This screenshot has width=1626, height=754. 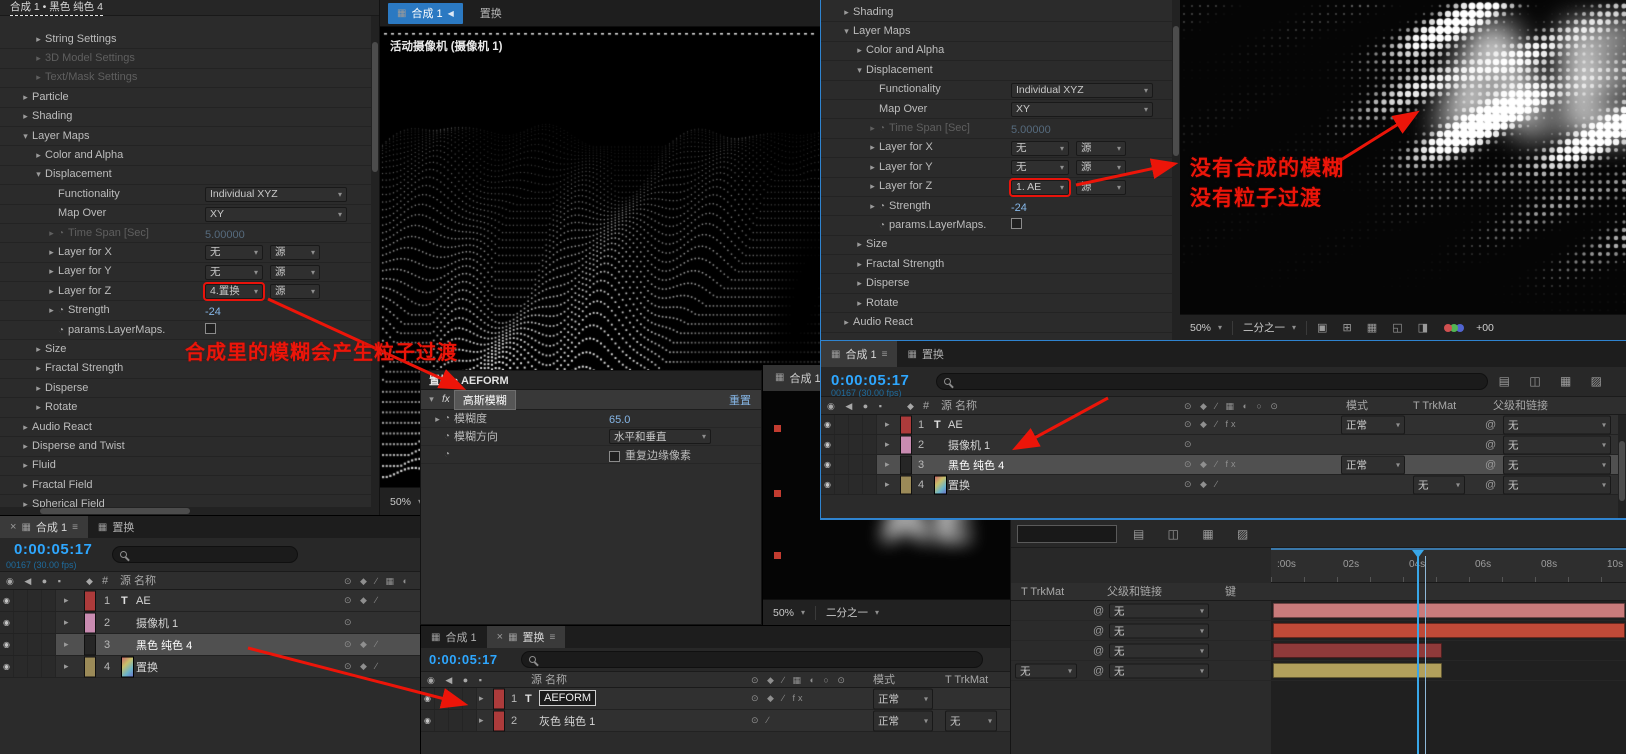 I want to click on effect-property-row: ▸ 3D Model Settings, so click(x=189, y=59).